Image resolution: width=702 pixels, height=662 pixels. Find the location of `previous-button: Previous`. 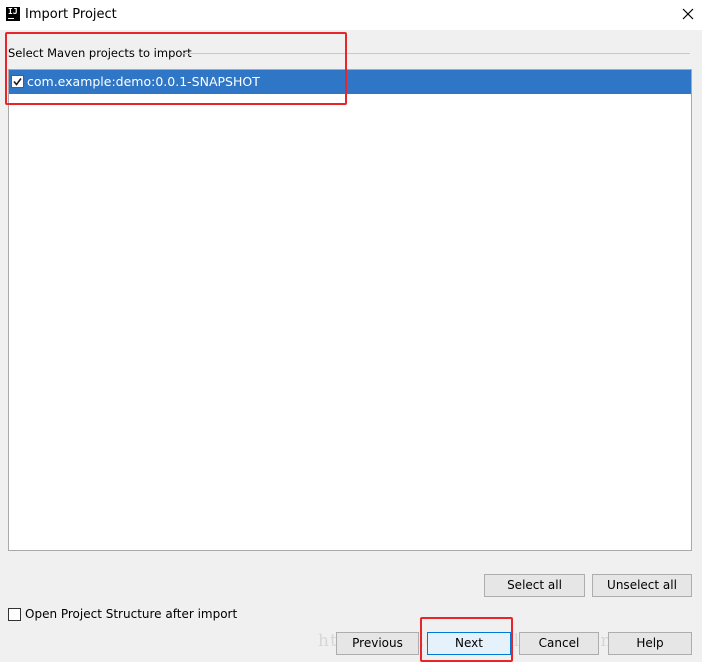

previous-button: Previous is located at coordinates (377, 643).